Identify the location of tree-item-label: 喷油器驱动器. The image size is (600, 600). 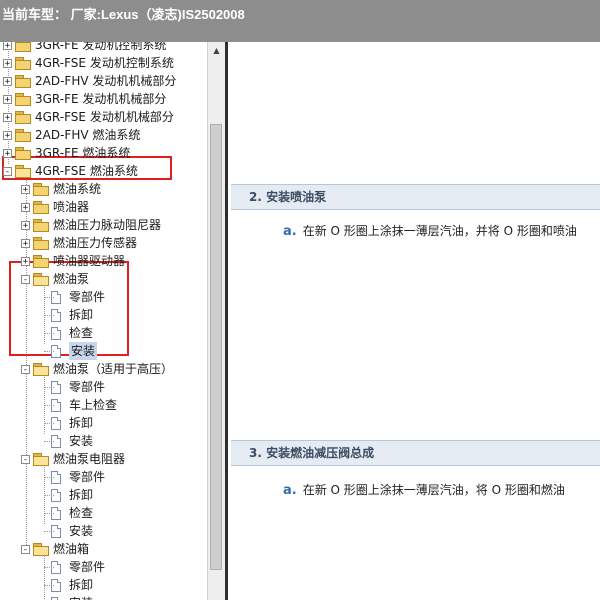
(89, 261).